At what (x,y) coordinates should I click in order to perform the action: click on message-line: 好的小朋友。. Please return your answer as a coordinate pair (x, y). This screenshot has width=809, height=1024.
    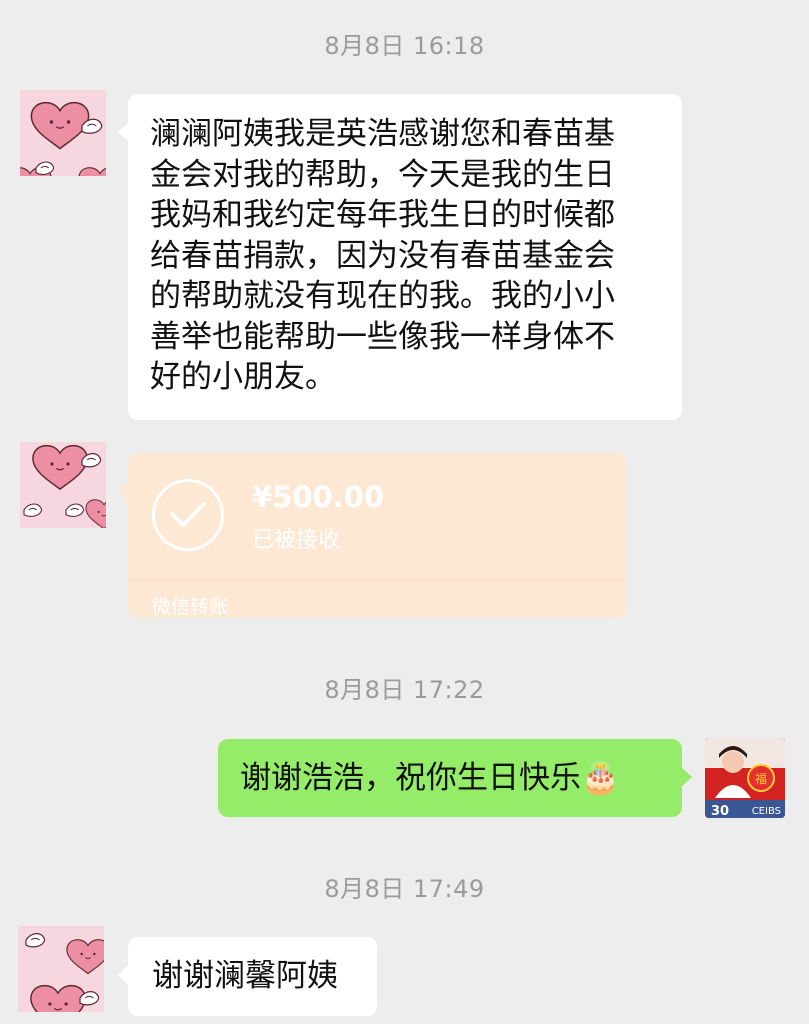
    Looking at the image, I should click on (243, 377).